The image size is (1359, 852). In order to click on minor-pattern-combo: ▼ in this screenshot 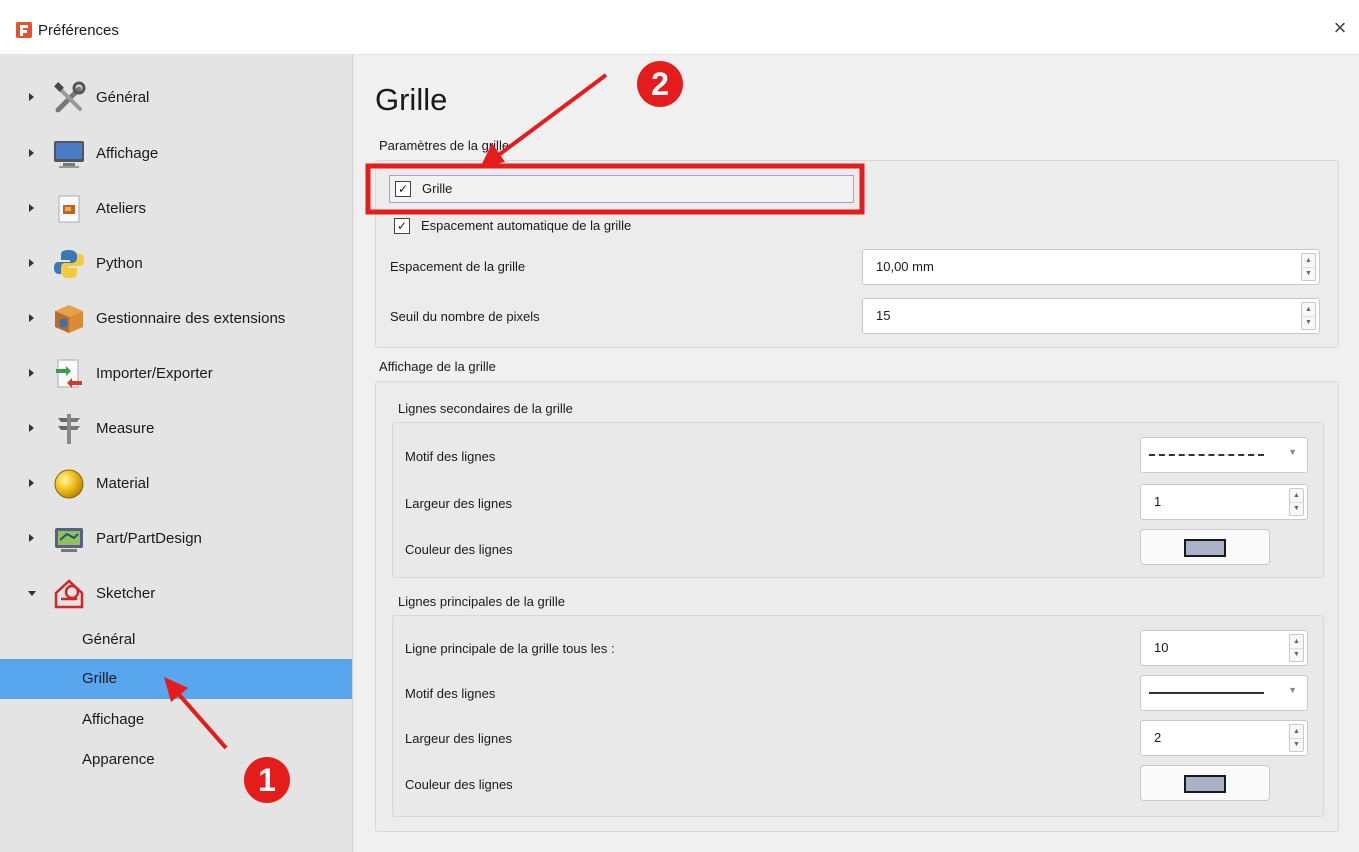, I will do `click(1224, 455)`.